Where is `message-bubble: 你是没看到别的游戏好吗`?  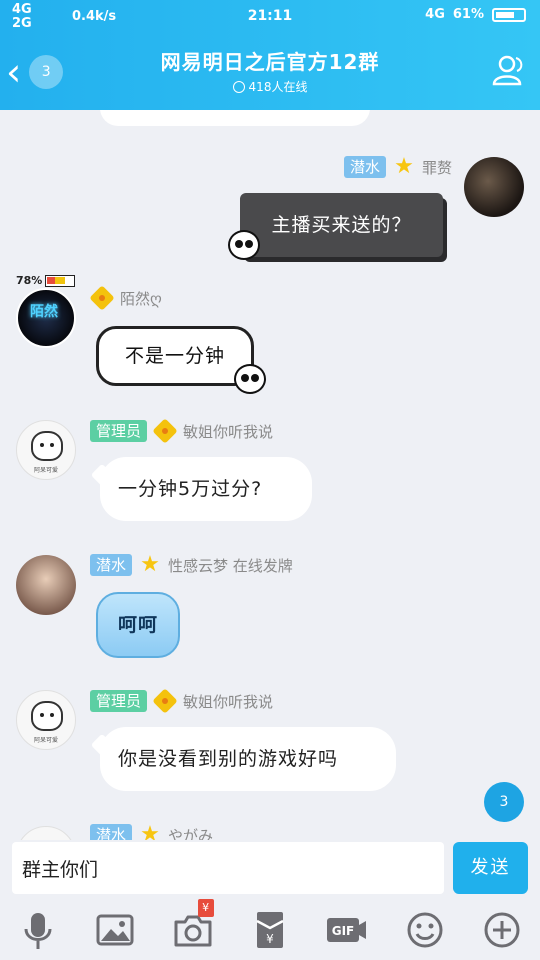 message-bubble: 你是没看到别的游戏好吗 is located at coordinates (248, 759).